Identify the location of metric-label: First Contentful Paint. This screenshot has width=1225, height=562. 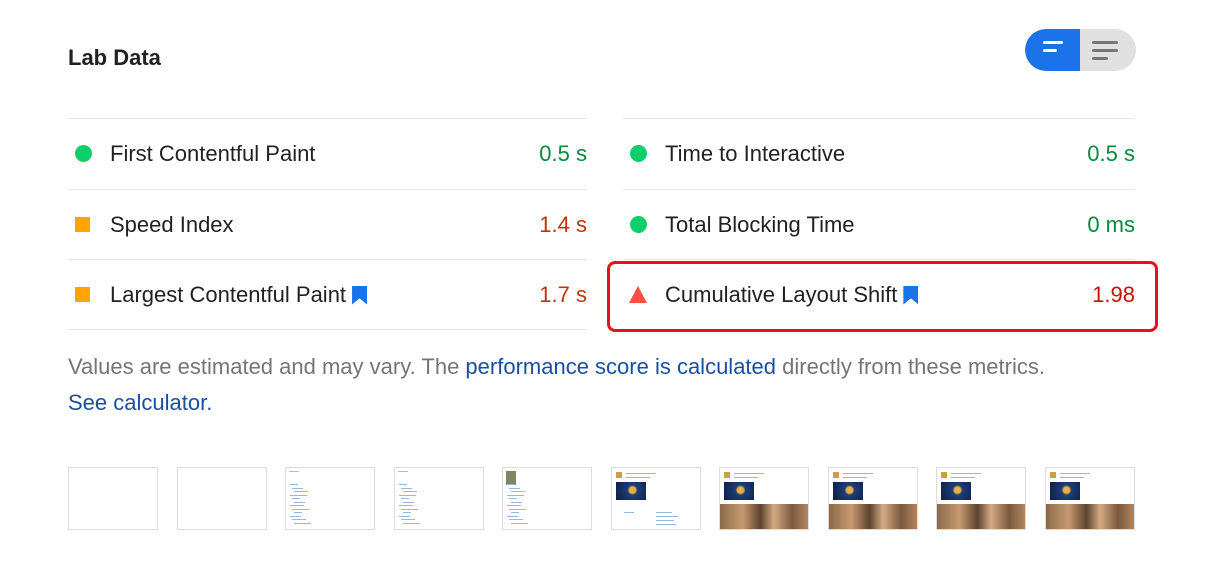
(213, 153).